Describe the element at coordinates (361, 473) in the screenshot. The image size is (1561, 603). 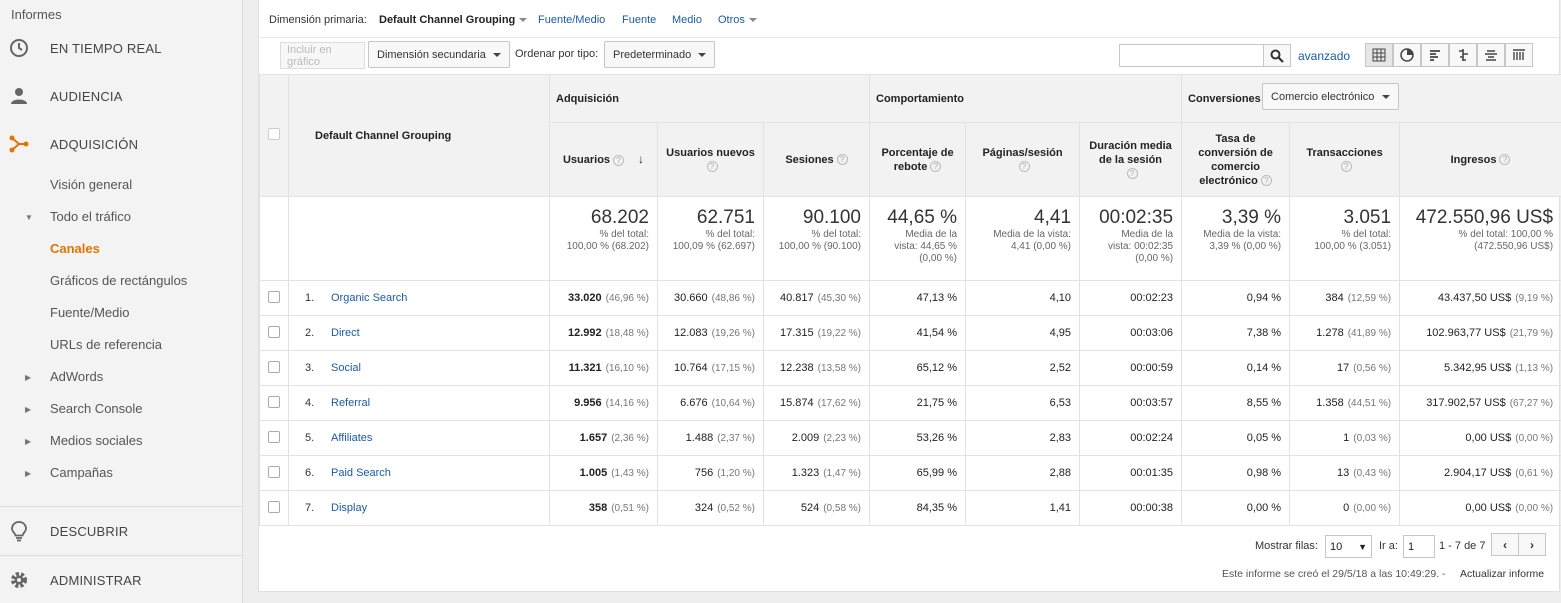
I see `channel-link: Paid Search` at that location.